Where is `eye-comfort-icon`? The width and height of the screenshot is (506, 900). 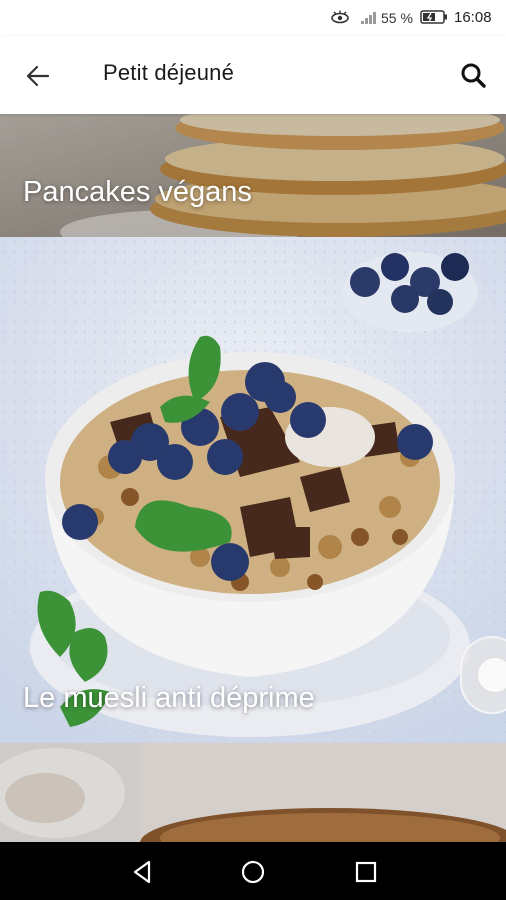
eye-comfort-icon is located at coordinates (341, 18).